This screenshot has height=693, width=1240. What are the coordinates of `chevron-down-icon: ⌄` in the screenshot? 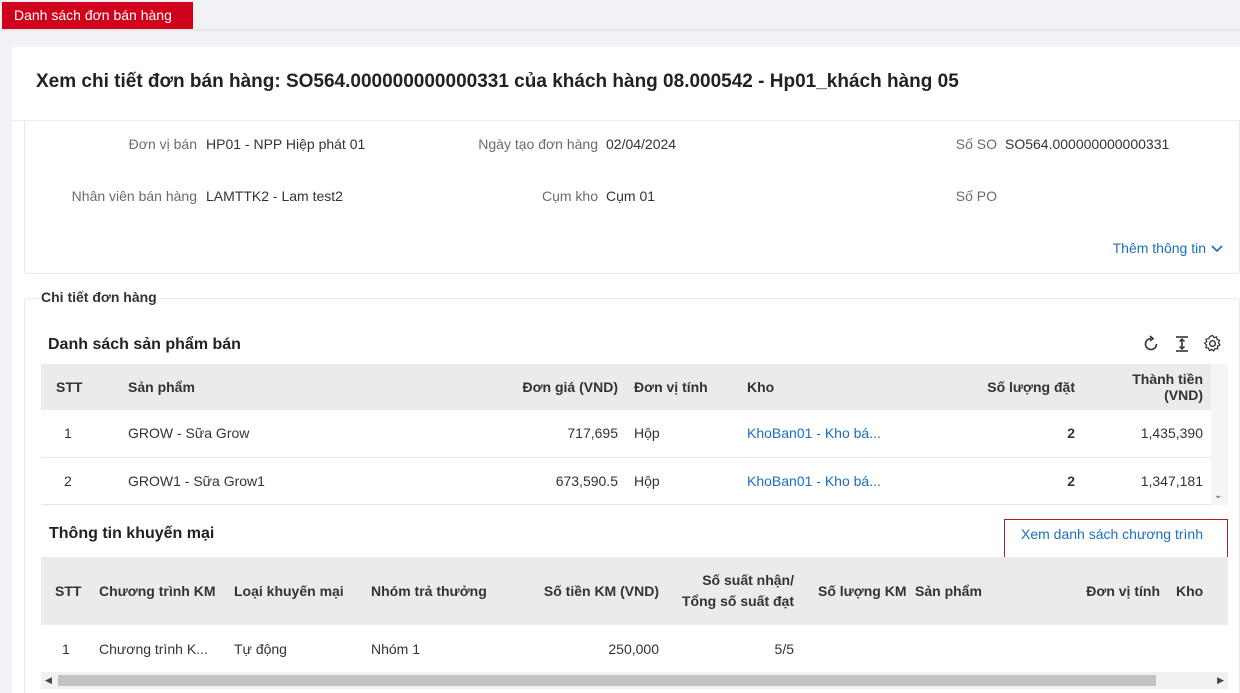 It's located at (1218, 495).